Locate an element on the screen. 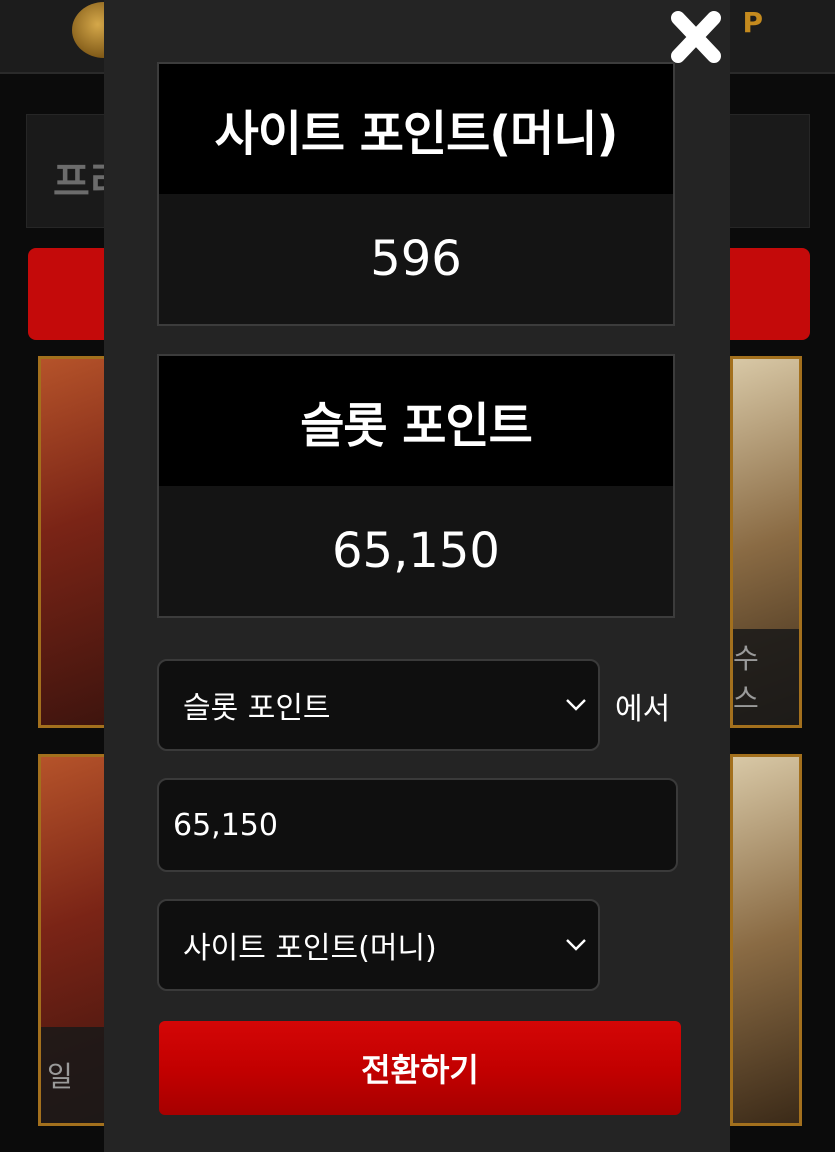 This screenshot has height=1152, width=835. to-point-select-value: 사이트 포인트(머니) is located at coordinates (310, 948).